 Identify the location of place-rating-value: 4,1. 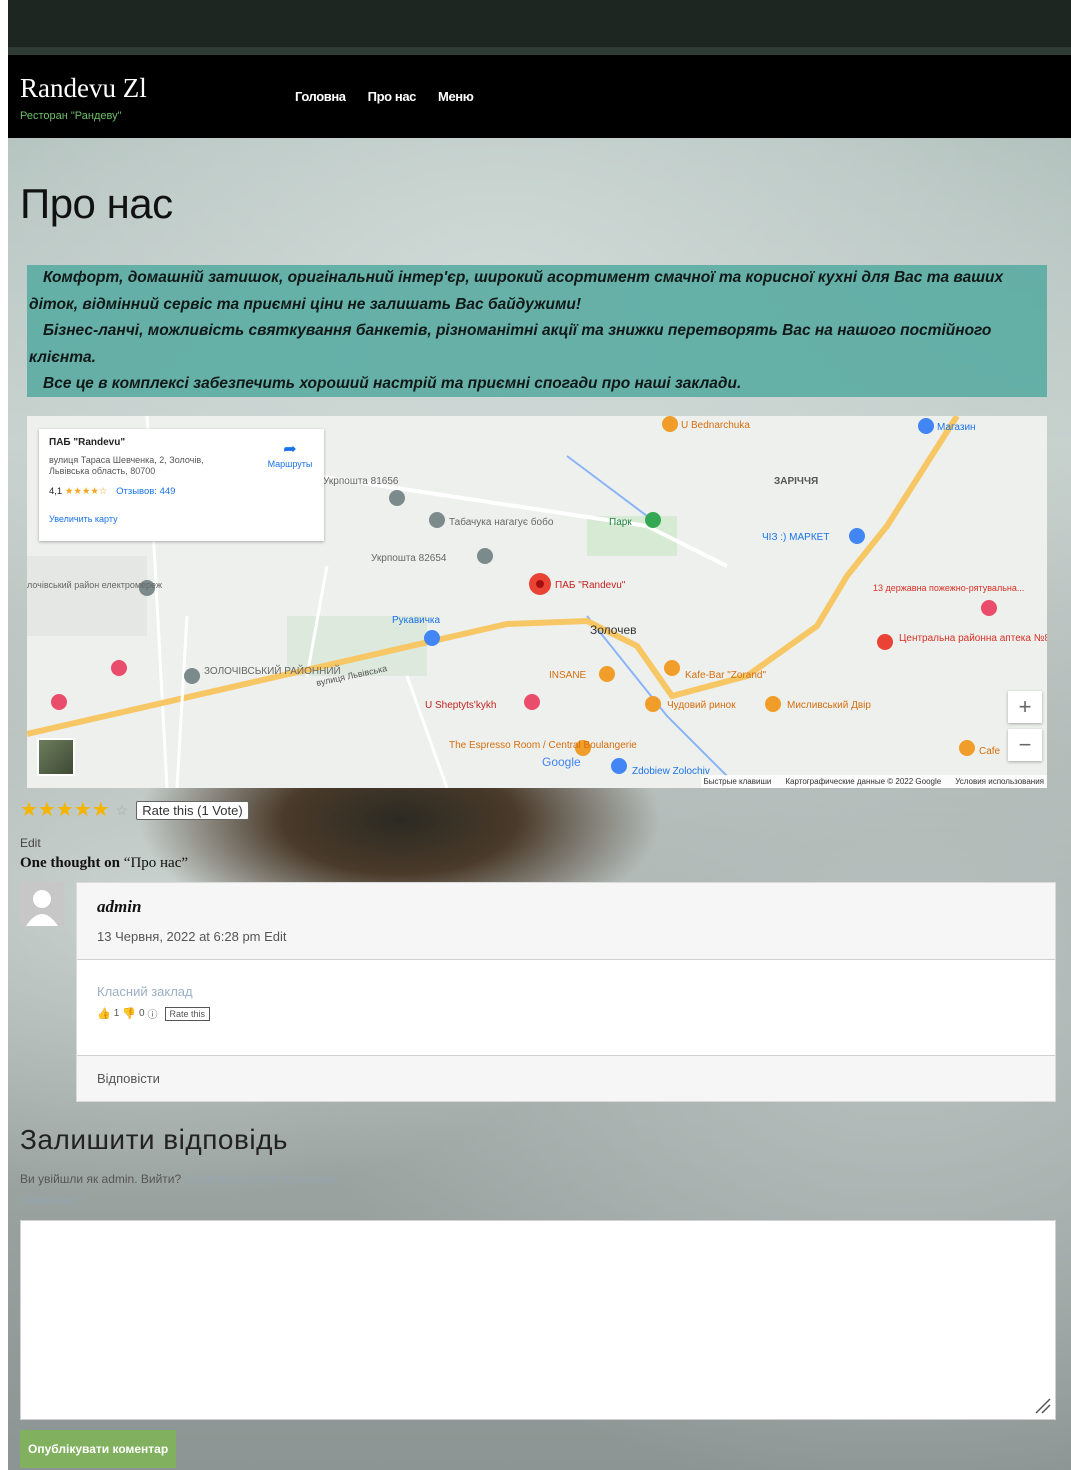
(56, 491).